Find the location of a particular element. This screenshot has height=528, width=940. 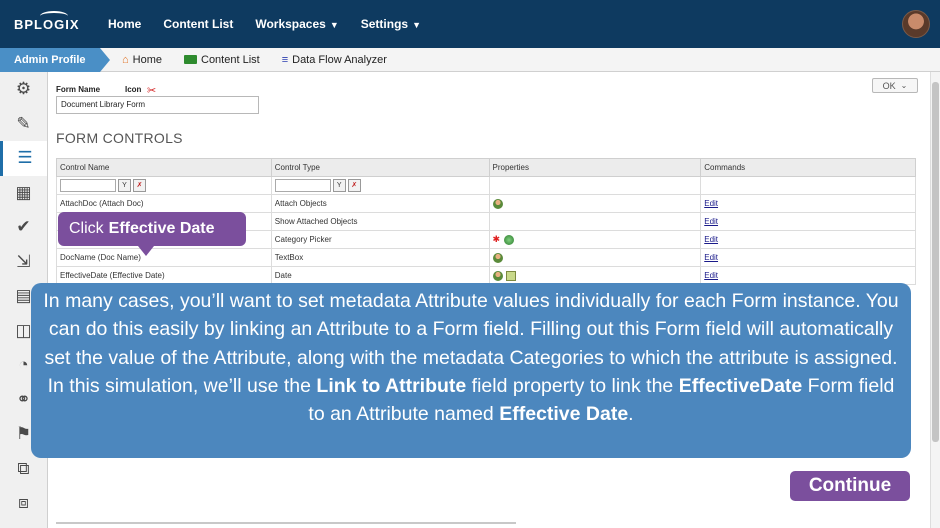

crumb-home: ⌂ Home is located at coordinates (142, 60).